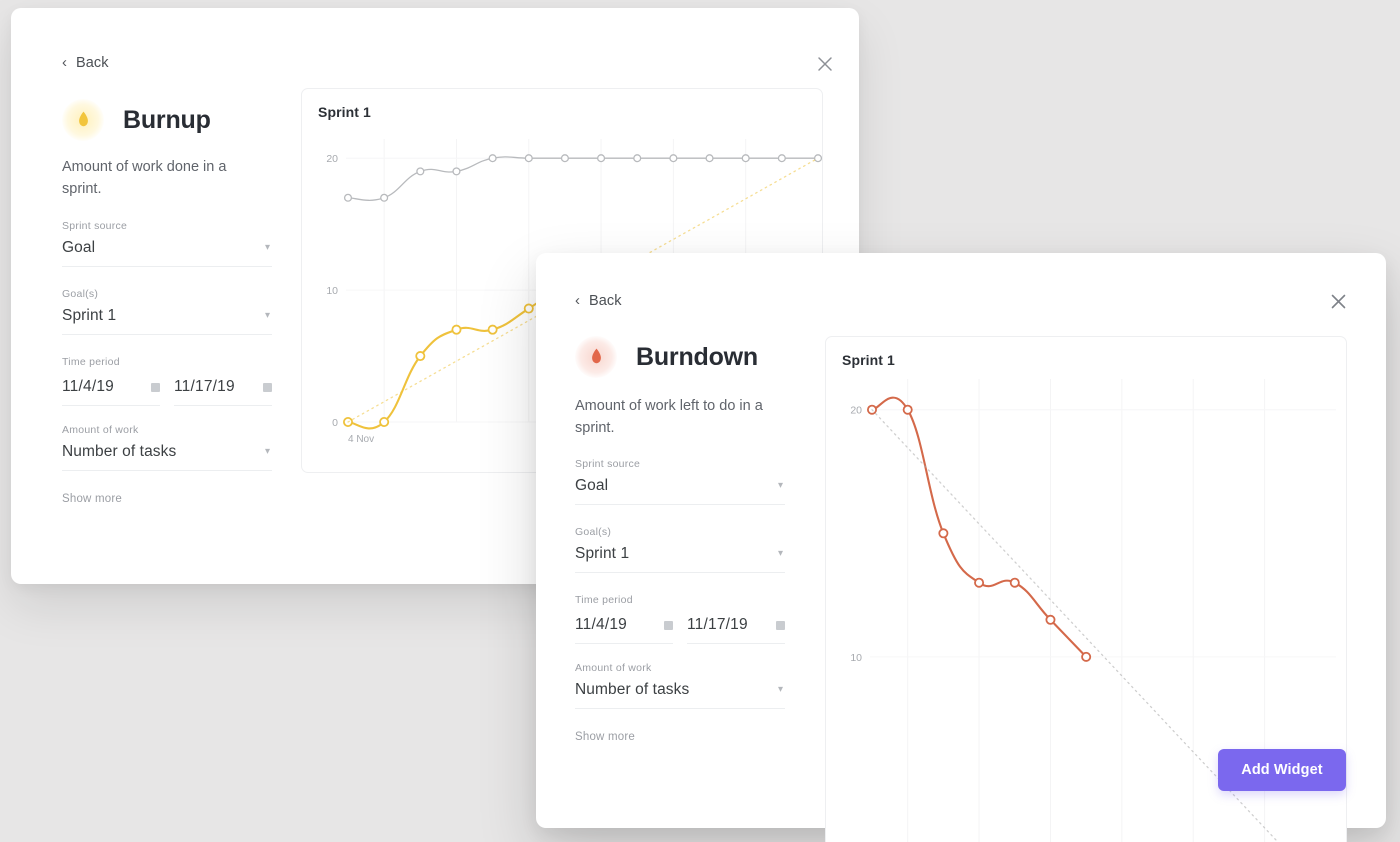 The height and width of the screenshot is (842, 1400). What do you see at coordinates (79, 247) in the screenshot?
I see `burnup-sprint-source-value: Goal` at bounding box center [79, 247].